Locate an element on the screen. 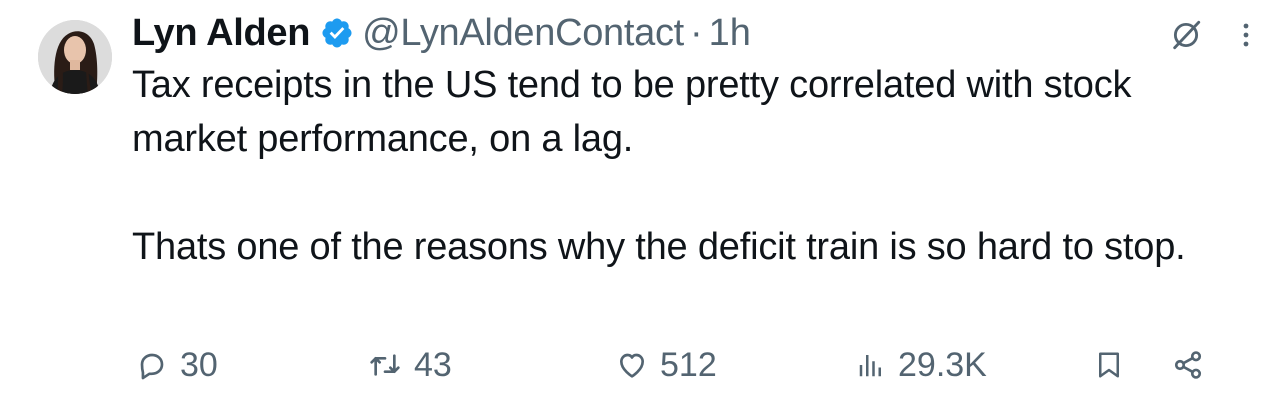 The width and height of the screenshot is (1271, 405). tweet-top-actions is located at coordinates (1210, 35).